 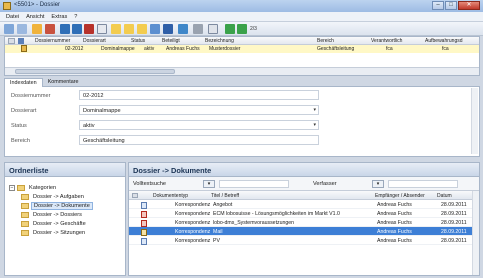 I want to click on volltext-dropdown: ▾, so click(x=209, y=184).